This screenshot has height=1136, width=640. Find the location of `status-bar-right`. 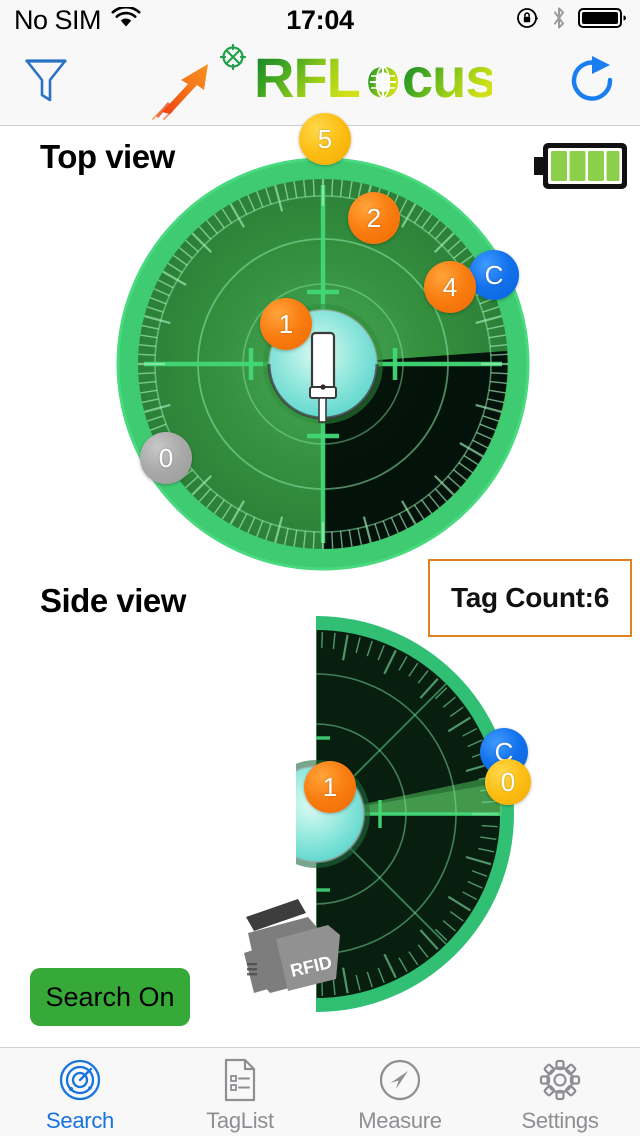

status-bar-right is located at coordinates (572, 20).